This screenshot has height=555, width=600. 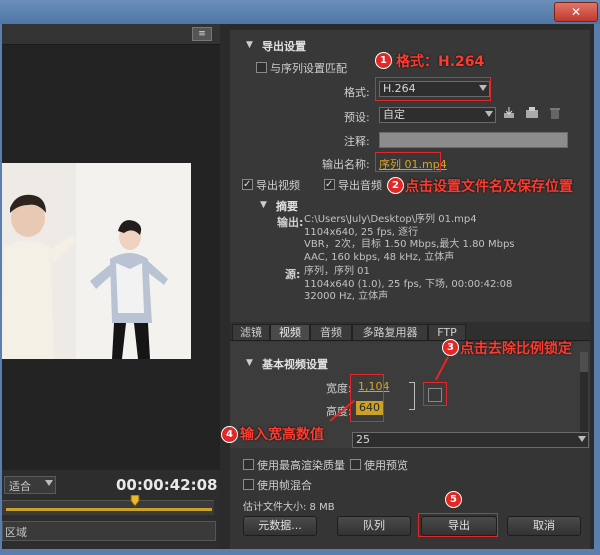 I want to click on summary-source-line: 序列，序列 01, so click(x=337, y=271).